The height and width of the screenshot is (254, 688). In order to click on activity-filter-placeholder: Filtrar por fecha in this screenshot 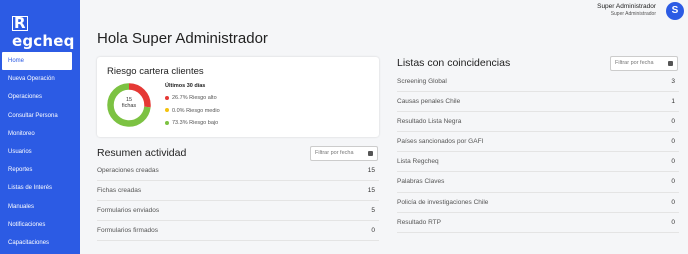, I will do `click(334, 153)`.